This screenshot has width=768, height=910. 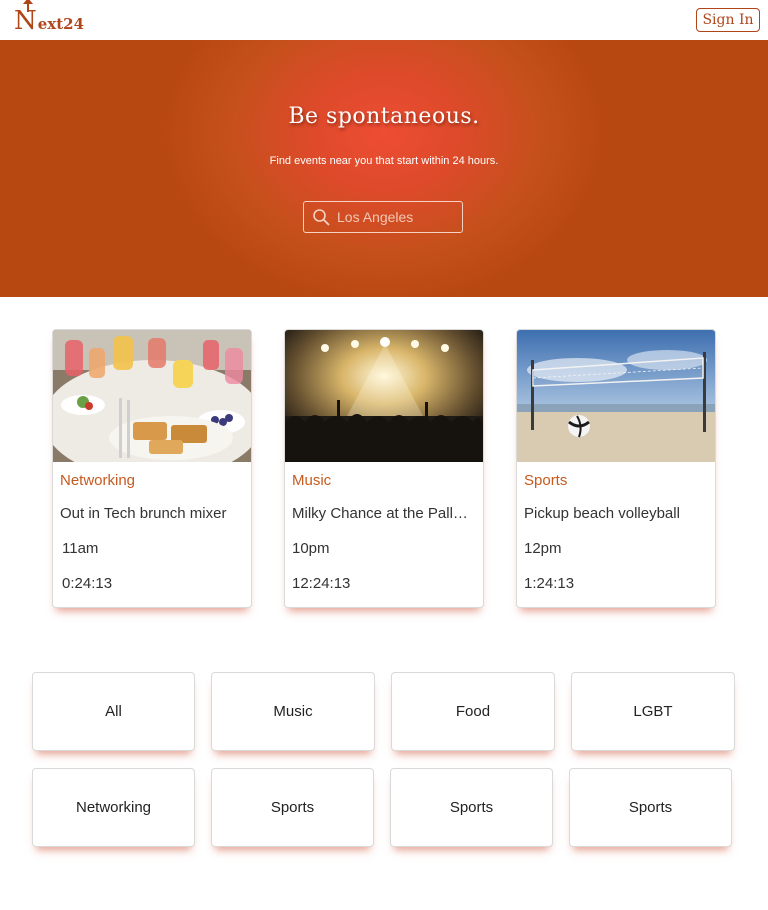 I want to click on logo-letter: N, so click(x=25, y=21).